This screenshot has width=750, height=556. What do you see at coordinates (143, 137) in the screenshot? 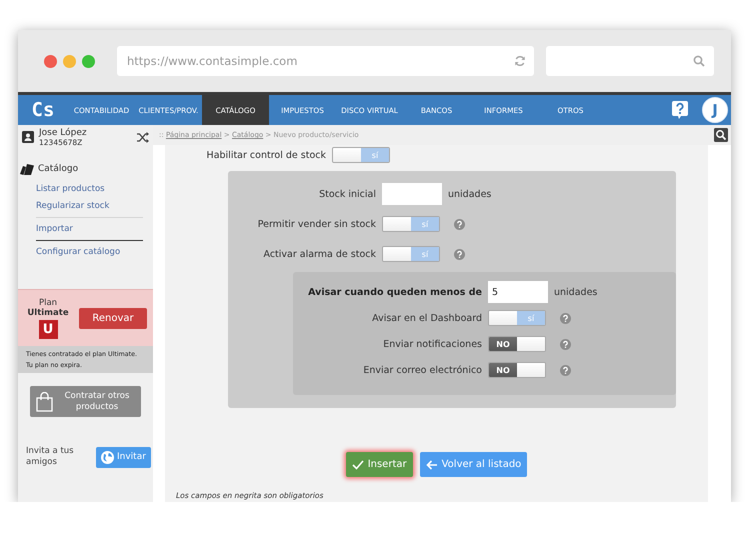
I see `shuffle-icon` at bounding box center [143, 137].